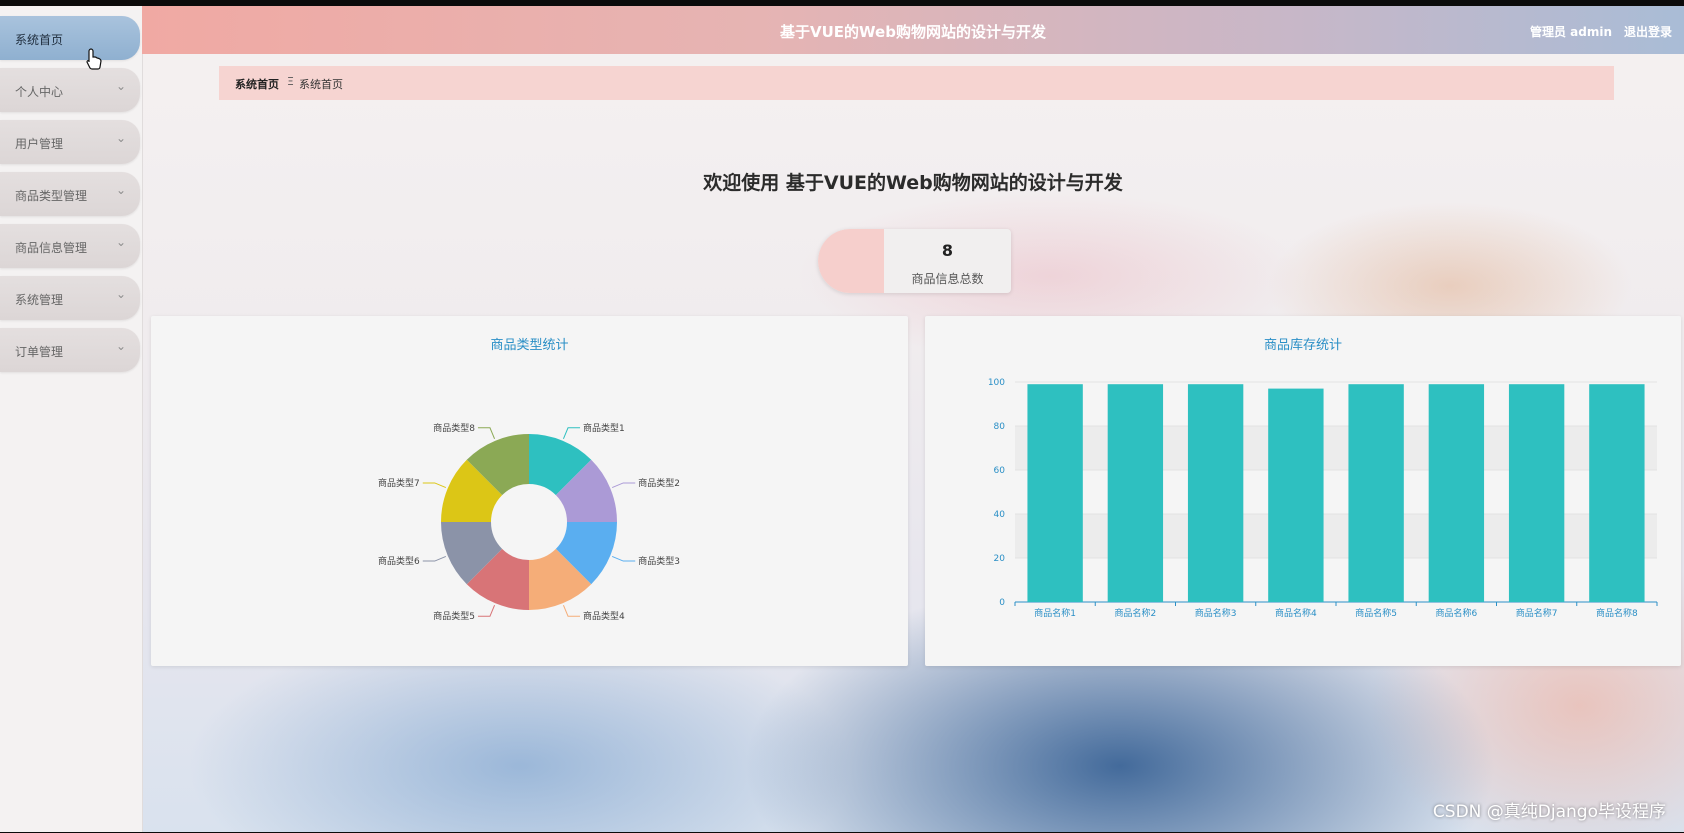 This screenshot has width=1684, height=833. Describe the element at coordinates (70, 298) in the screenshot. I see `sidebar-item-system: 系统管理 ⌄` at that location.